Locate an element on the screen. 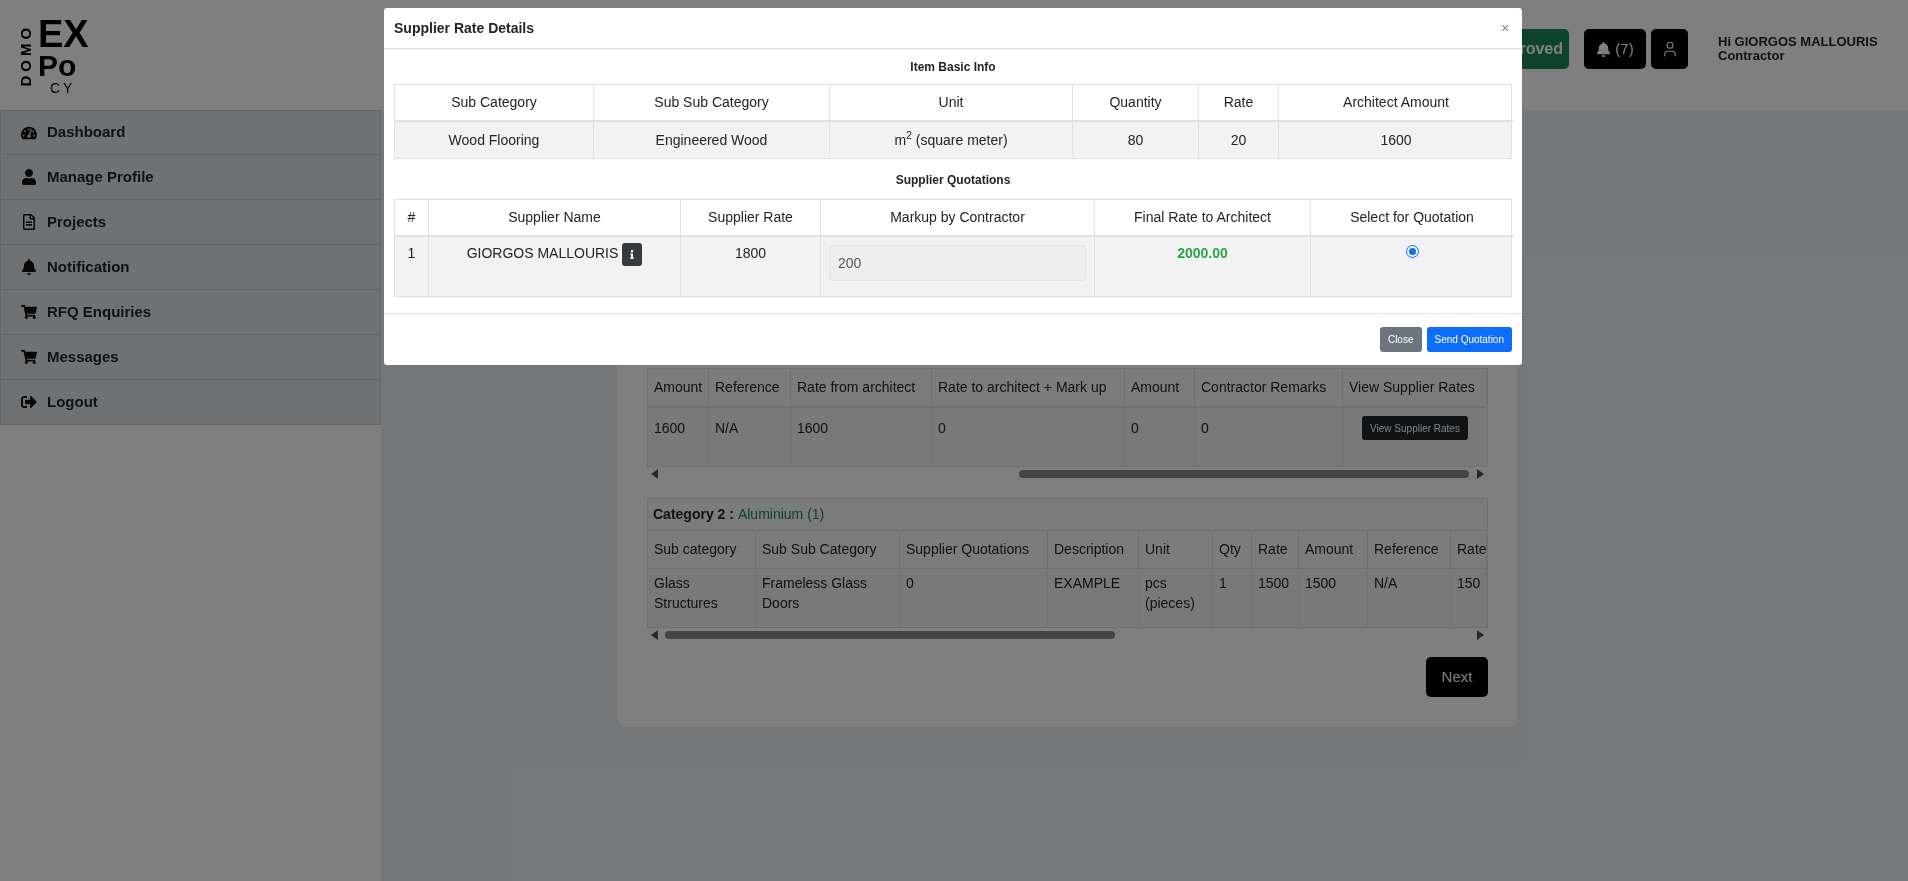  category-label: Category 2 : is located at coordinates (693, 514).